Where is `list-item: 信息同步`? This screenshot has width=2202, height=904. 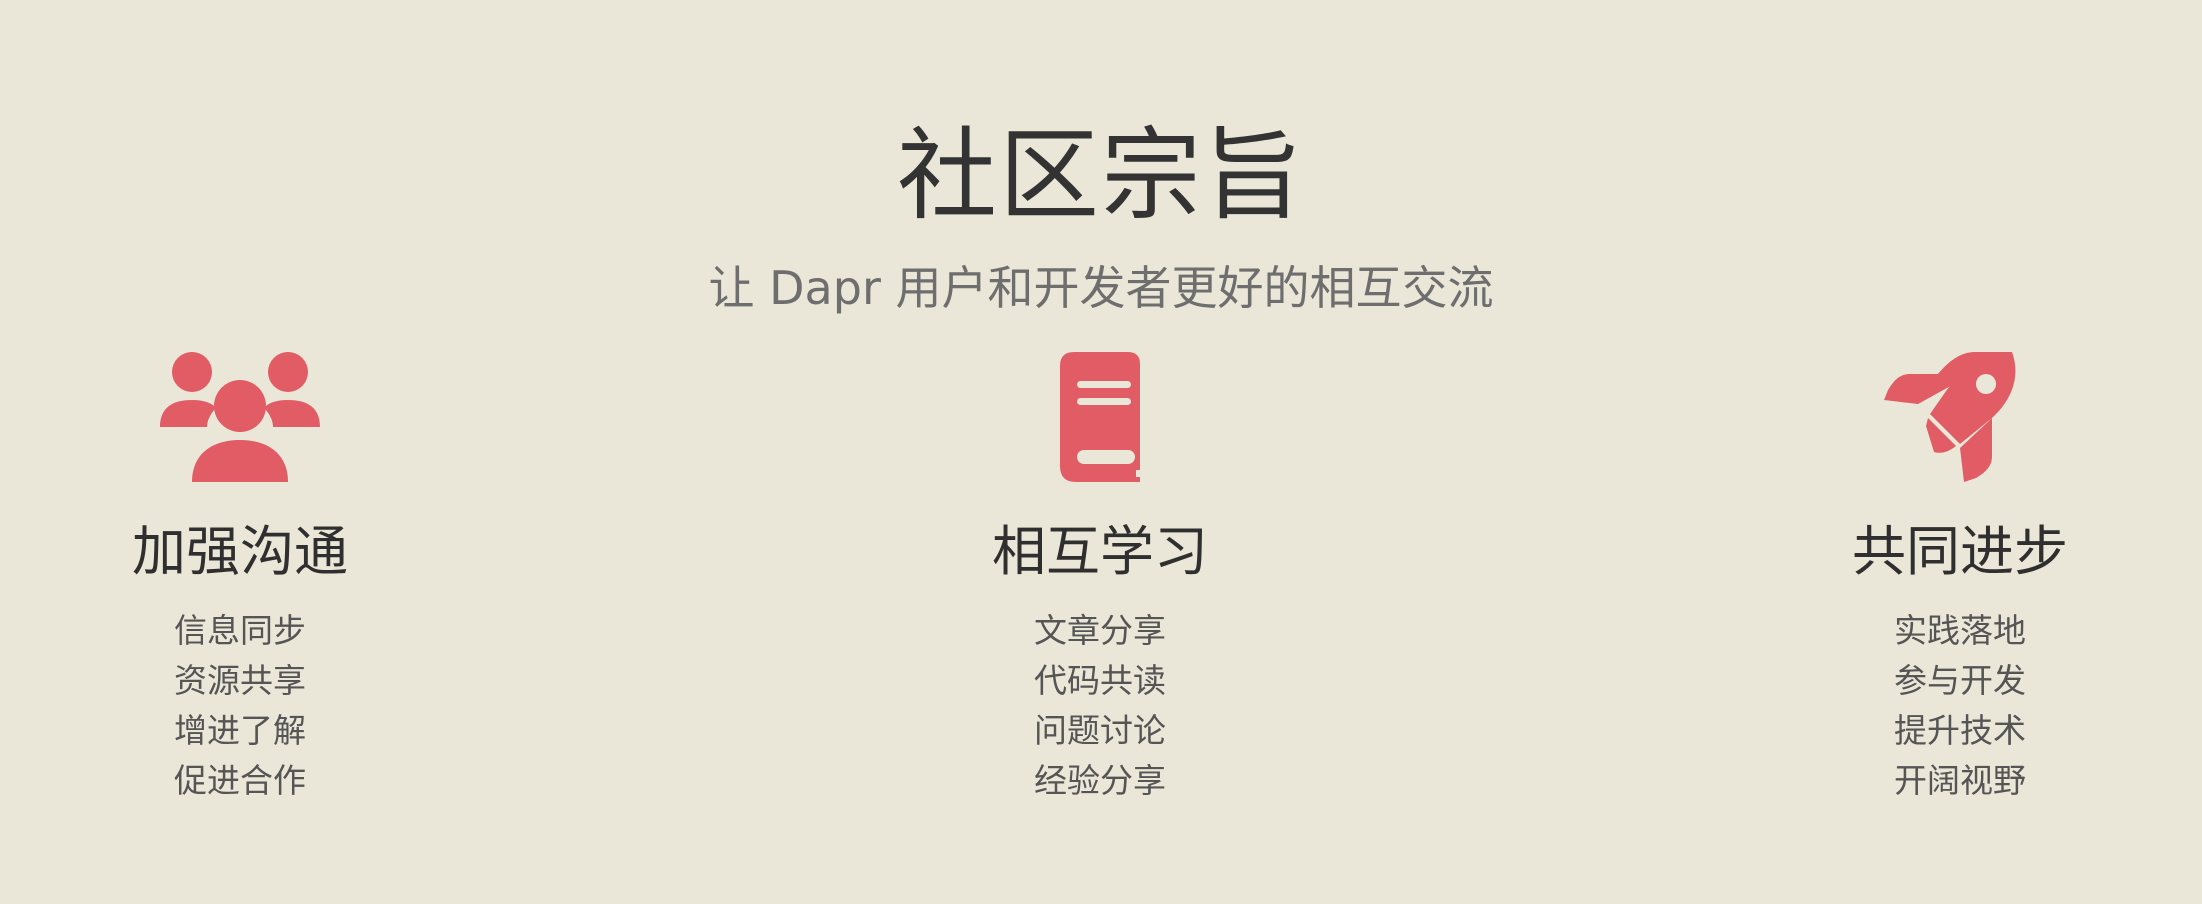
list-item: 信息同步 is located at coordinates (240, 630).